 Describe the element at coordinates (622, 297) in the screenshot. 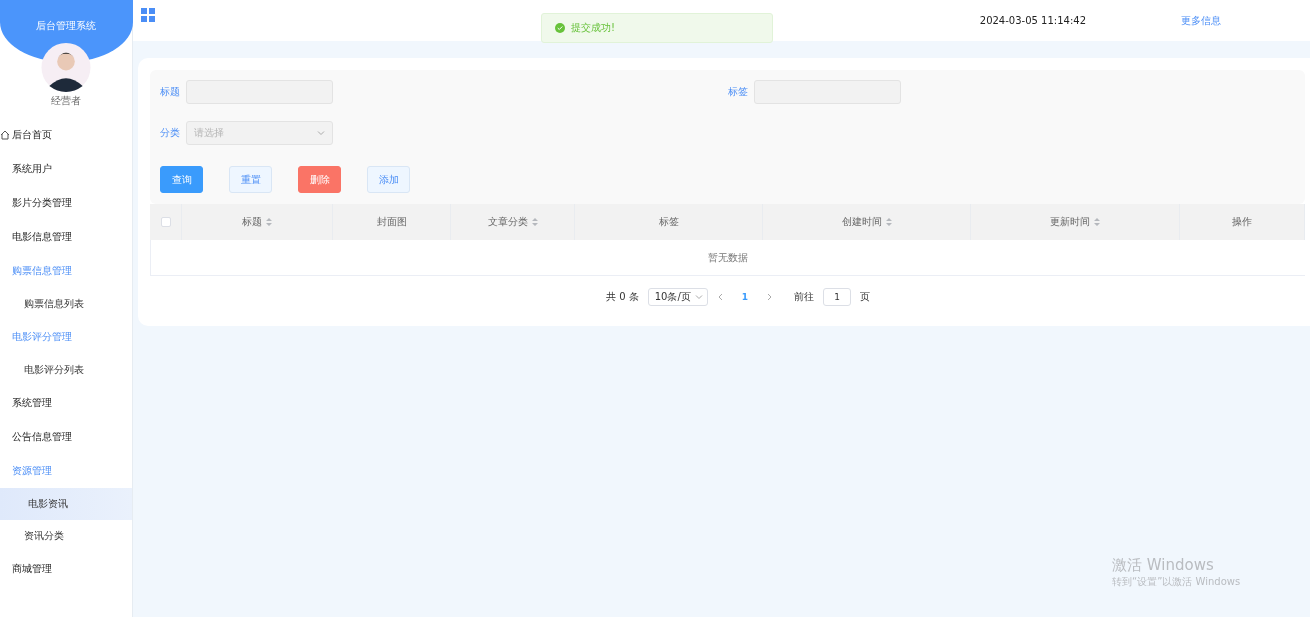

I see `total-count: 共 0 条` at that location.